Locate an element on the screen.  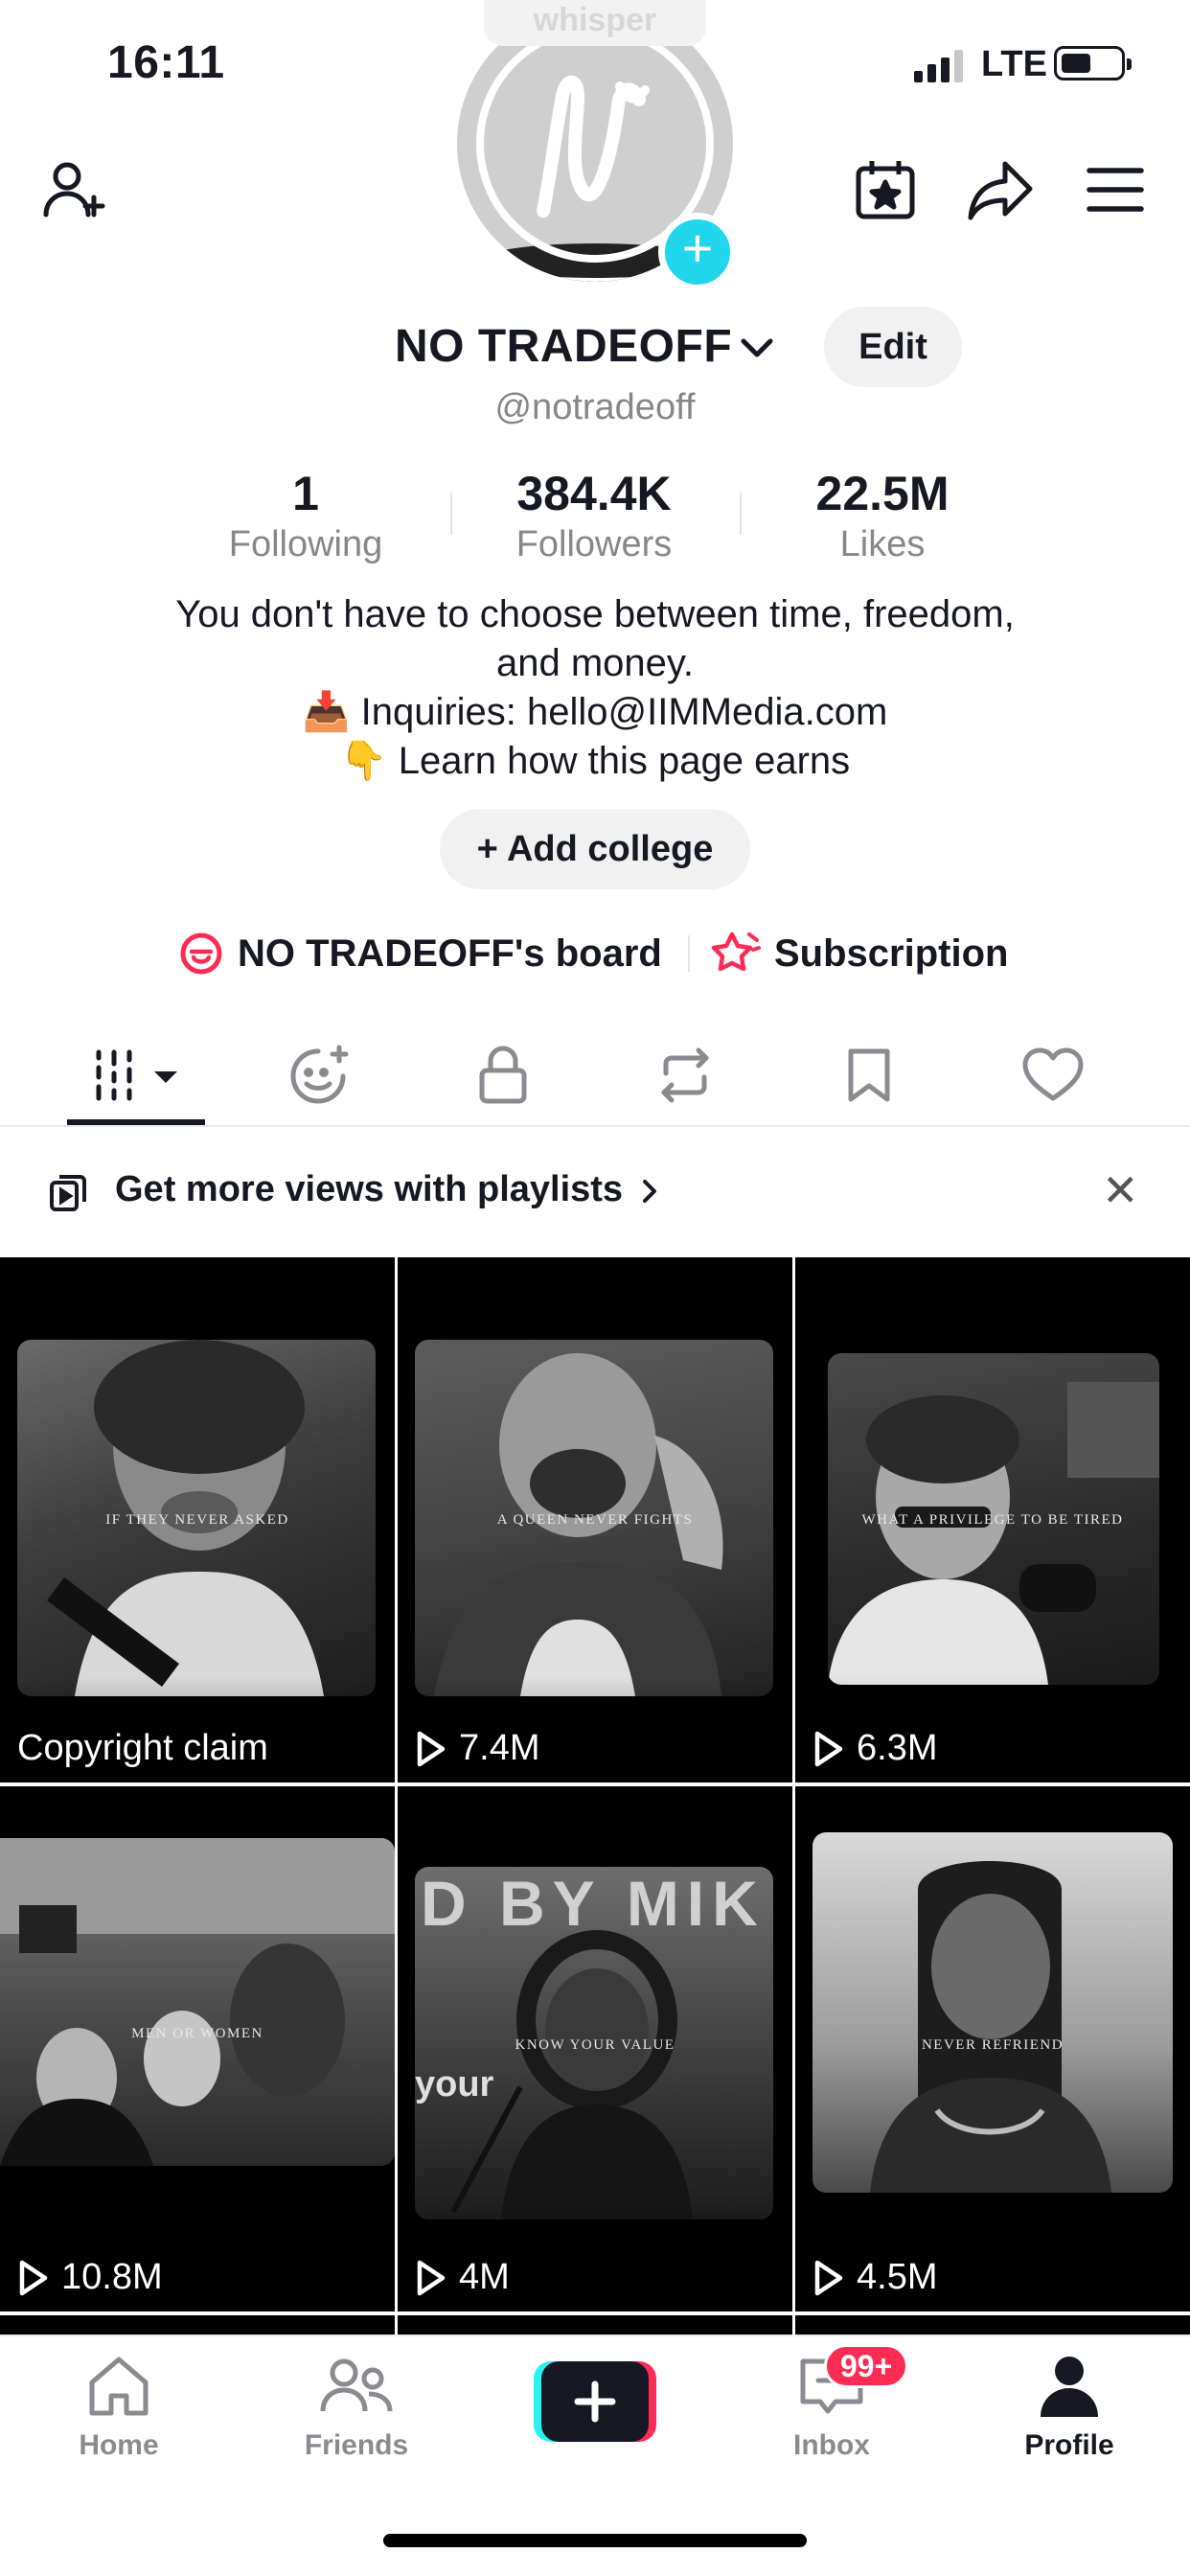
video-overlay-text: your is located at coordinates (455, 2084).